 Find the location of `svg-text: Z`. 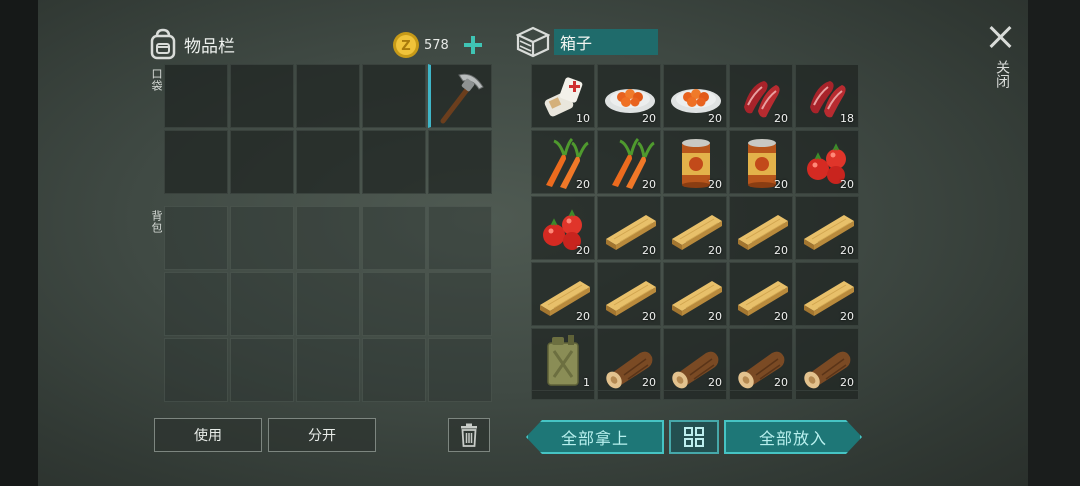

svg-text: Z is located at coordinates (405, 46).